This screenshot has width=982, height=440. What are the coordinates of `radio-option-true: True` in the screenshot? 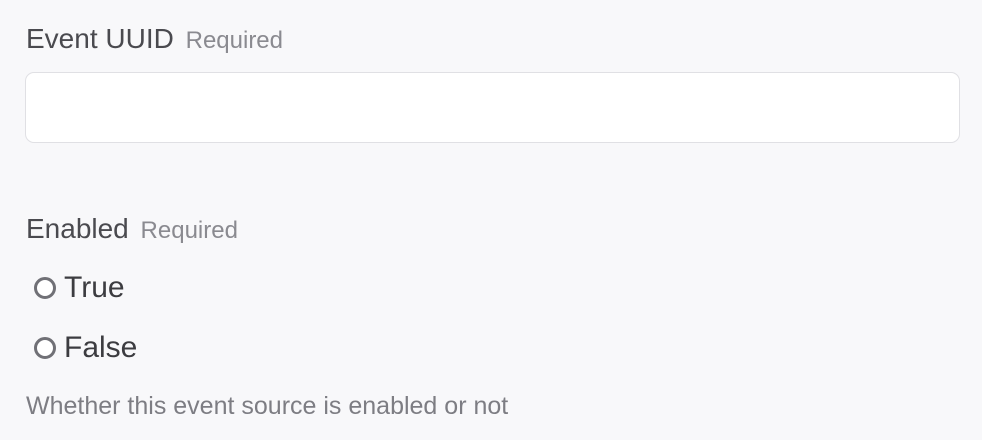 It's located at (79, 288).